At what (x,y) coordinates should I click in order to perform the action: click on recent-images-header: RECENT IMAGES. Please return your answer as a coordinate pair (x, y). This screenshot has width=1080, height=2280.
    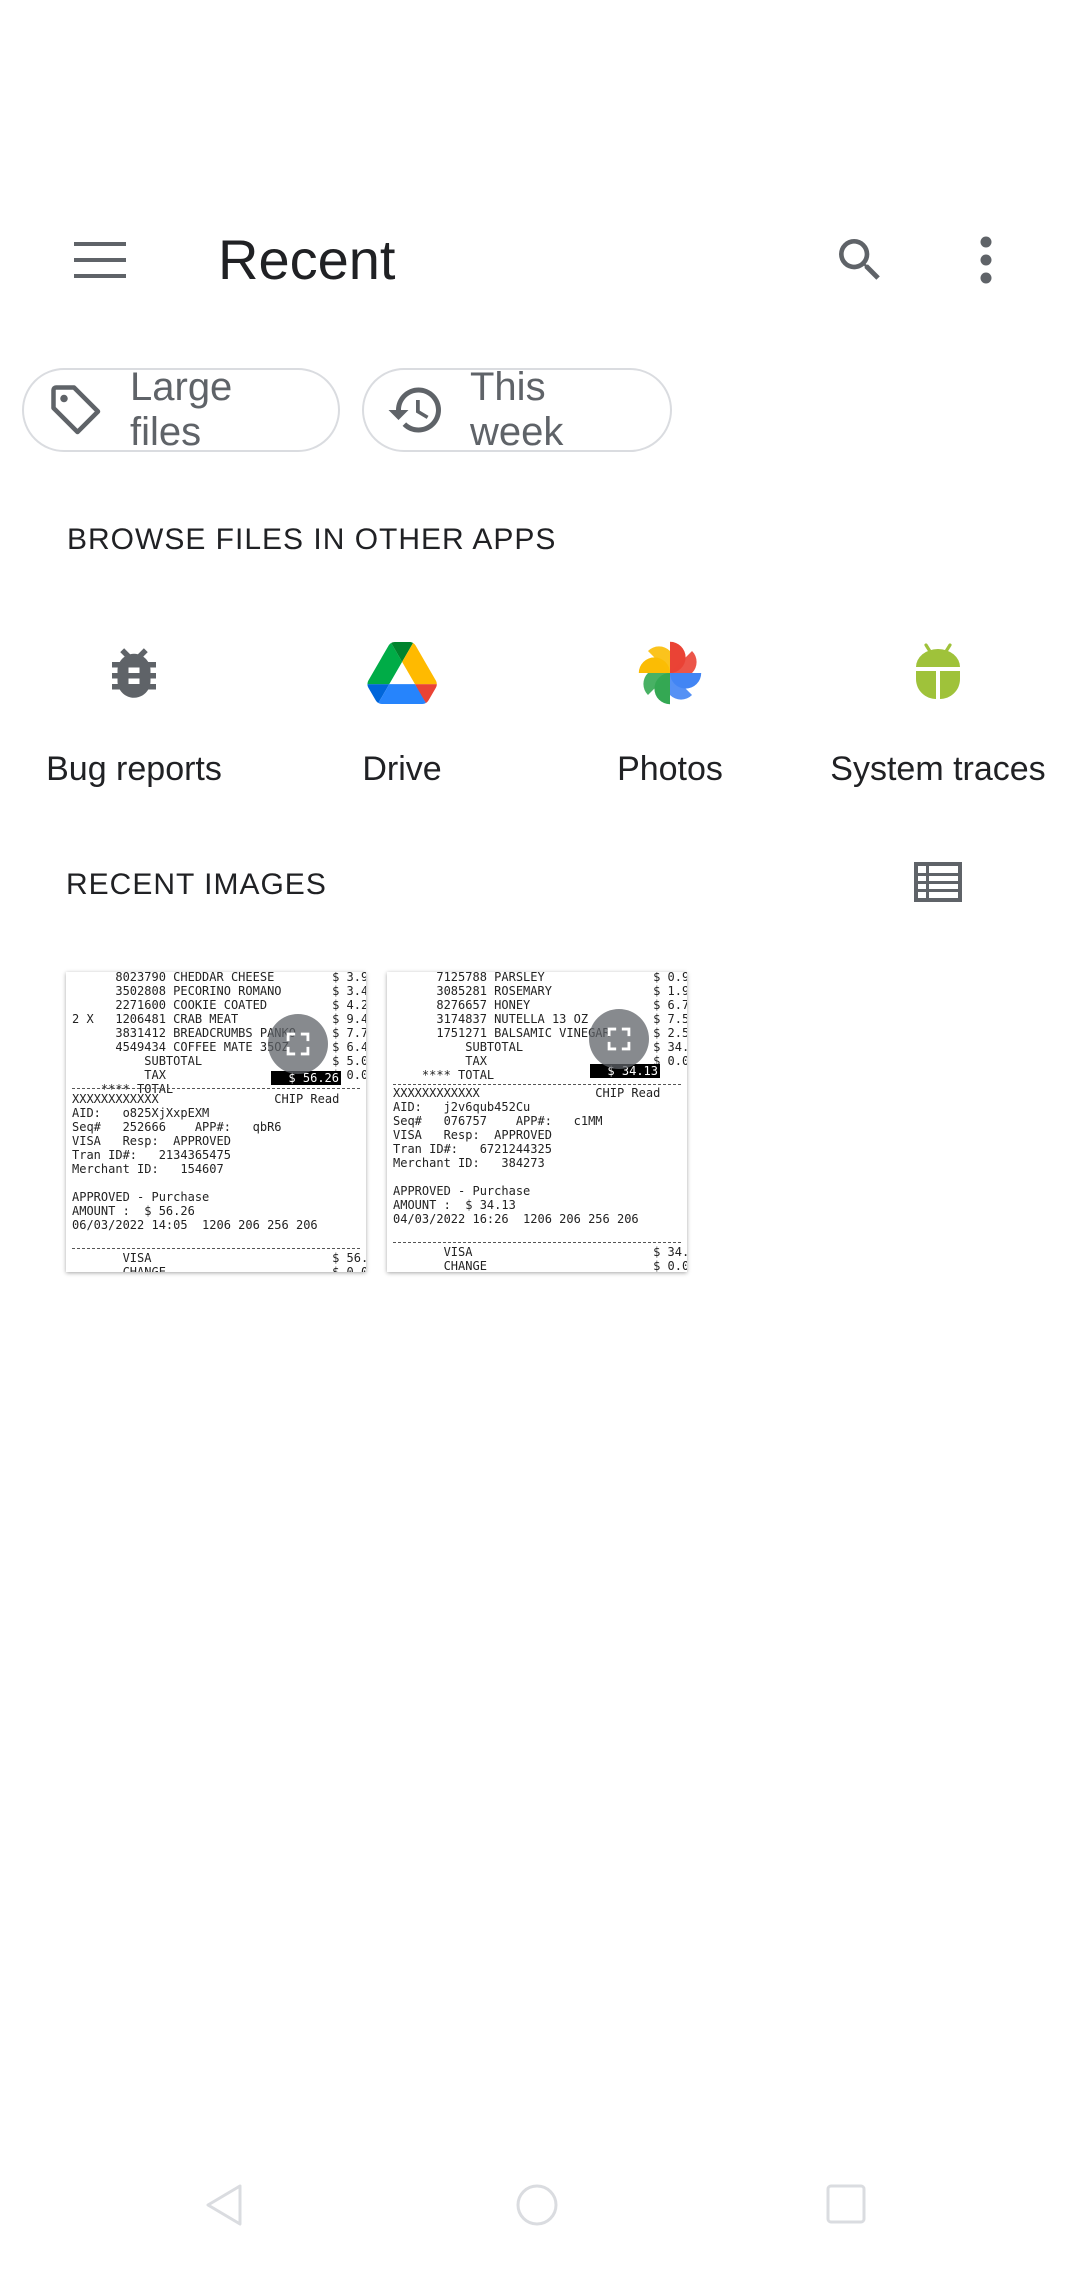
    Looking at the image, I should click on (196, 884).